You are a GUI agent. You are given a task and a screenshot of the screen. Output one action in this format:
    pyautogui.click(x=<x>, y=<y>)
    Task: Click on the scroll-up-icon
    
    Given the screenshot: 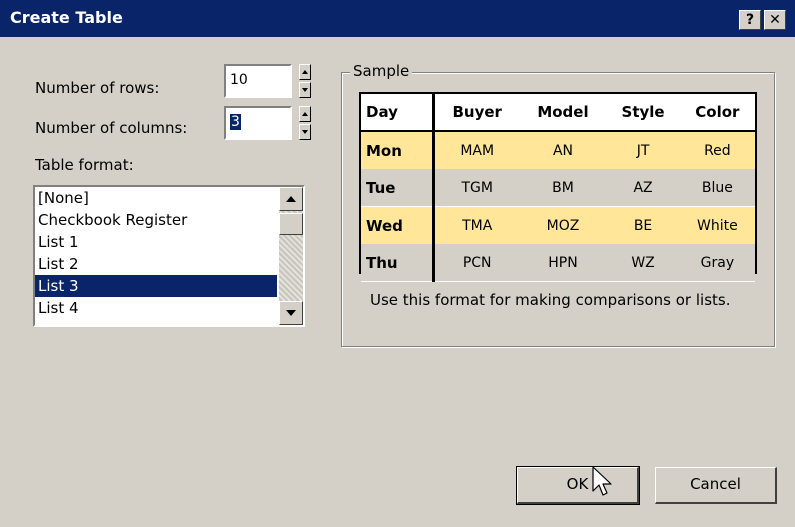 What is the action you would take?
    pyautogui.click(x=291, y=199)
    